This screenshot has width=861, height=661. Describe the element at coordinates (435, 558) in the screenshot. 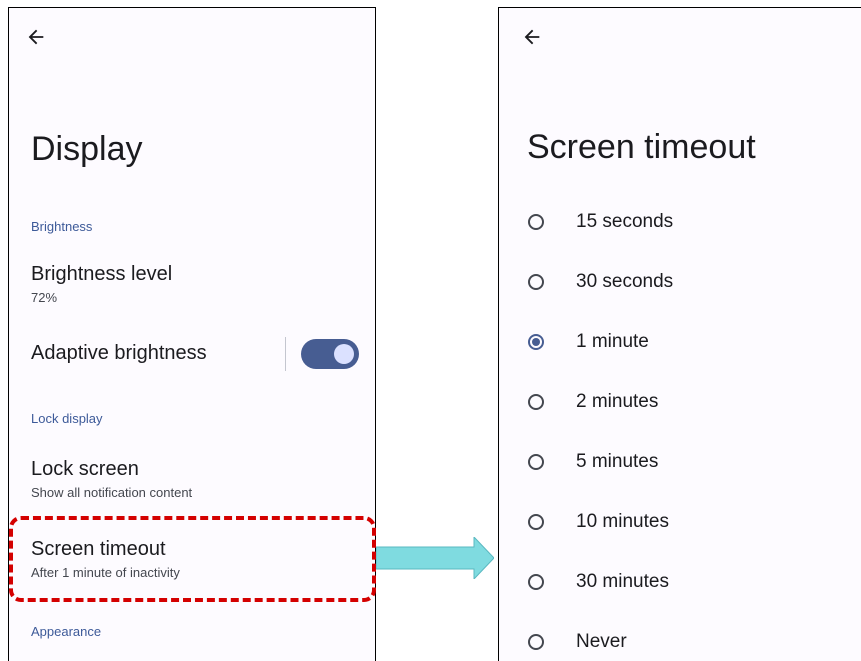

I see `right-arrow-icon` at that location.